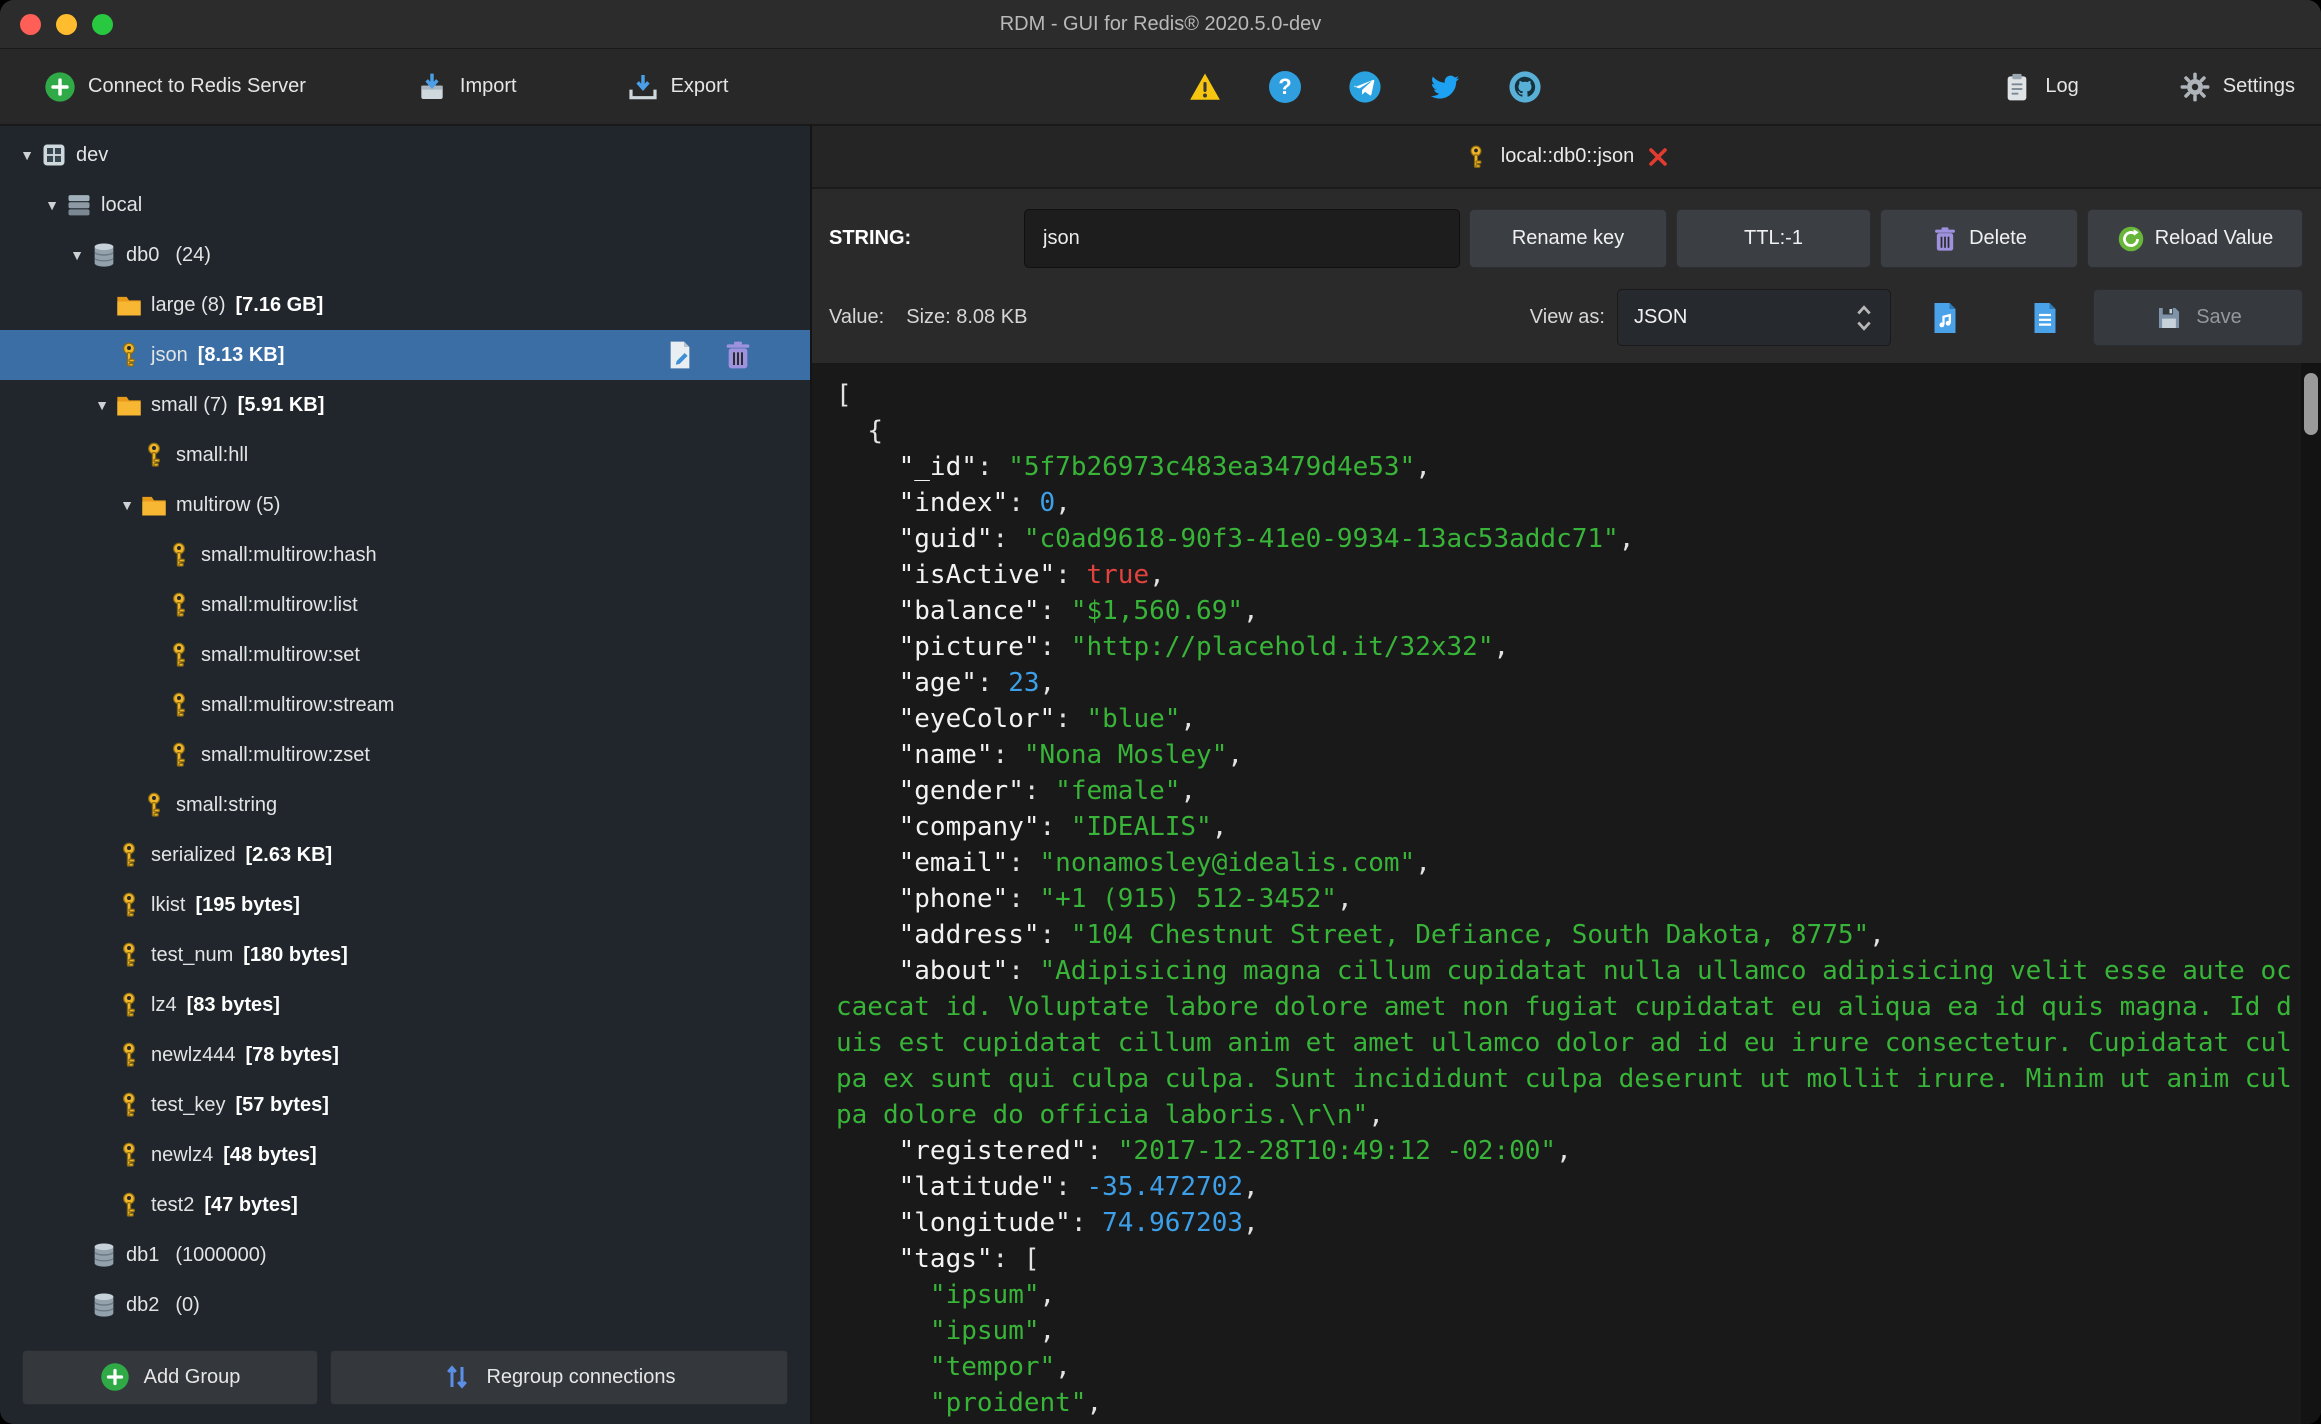  Describe the element at coordinates (405, 705) in the screenshot. I see `tree-row-small-multirow-stream: small:multirow:stream` at that location.